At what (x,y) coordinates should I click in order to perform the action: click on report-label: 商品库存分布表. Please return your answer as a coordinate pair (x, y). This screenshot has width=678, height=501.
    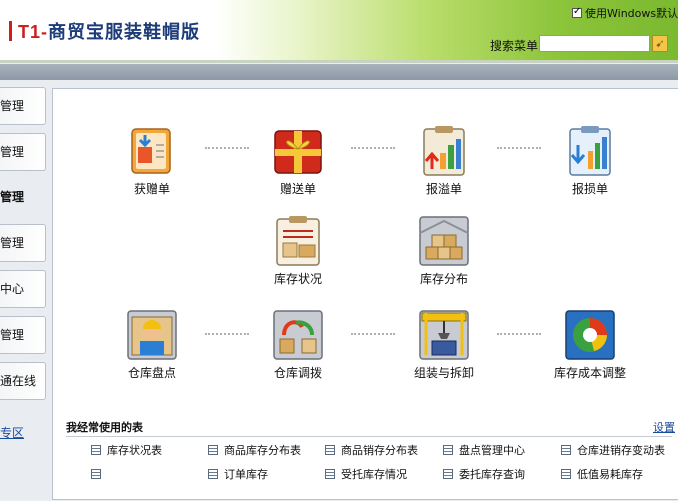
    Looking at the image, I should click on (262, 450).